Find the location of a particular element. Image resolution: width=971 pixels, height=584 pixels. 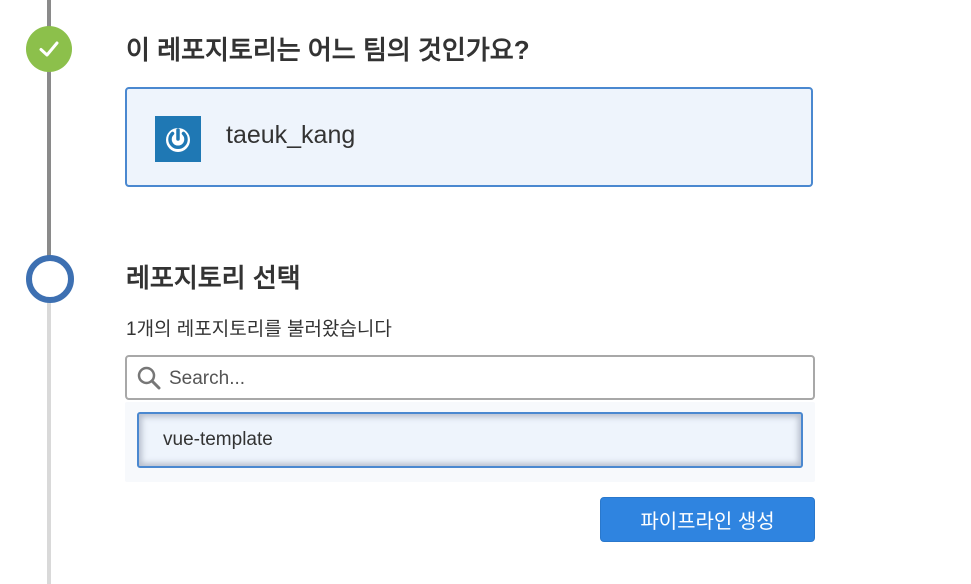

search-box is located at coordinates (470, 377).